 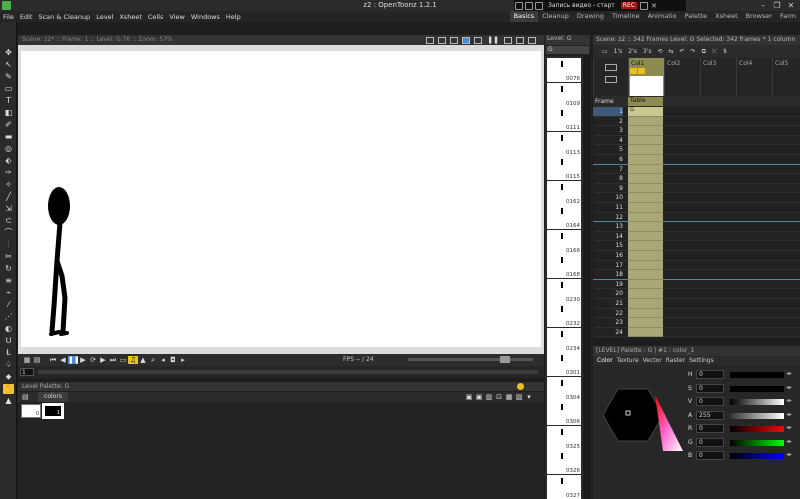 I want to click on menu-windows: Windows, so click(x=205, y=17).